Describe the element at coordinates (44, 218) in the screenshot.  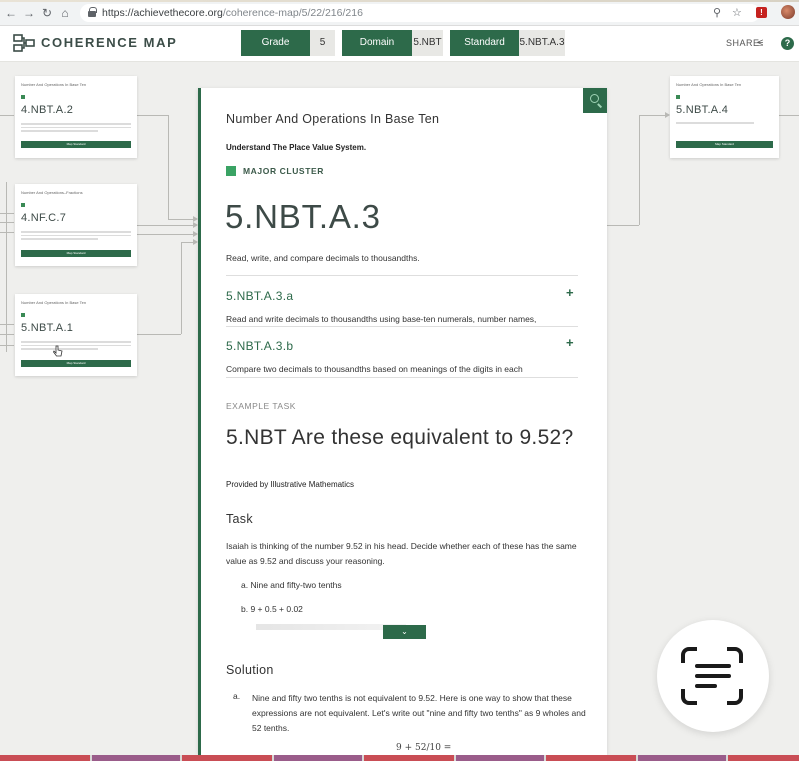
I see `card-standard-code: 4.NF.C.7` at that location.